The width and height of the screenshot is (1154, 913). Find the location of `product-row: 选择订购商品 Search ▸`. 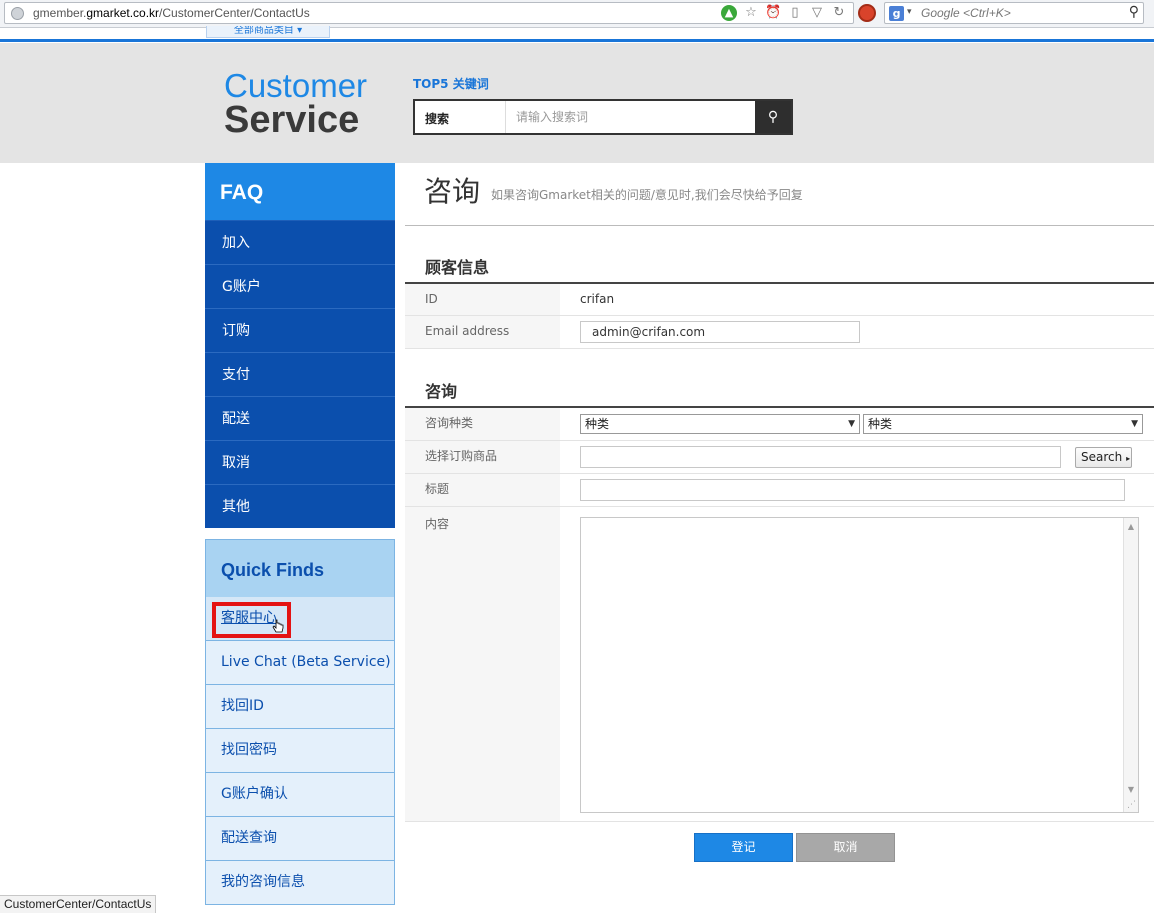

product-row: 选择订购商品 Search ▸ is located at coordinates (779, 457).